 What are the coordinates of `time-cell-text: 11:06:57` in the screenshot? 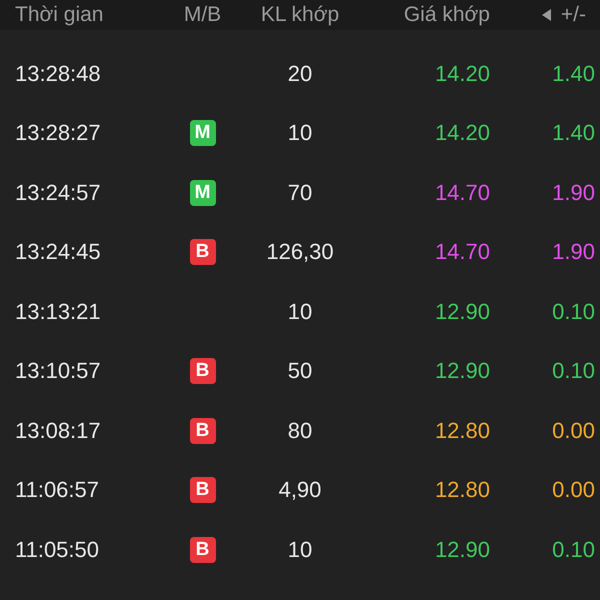 It's located at (57, 490).